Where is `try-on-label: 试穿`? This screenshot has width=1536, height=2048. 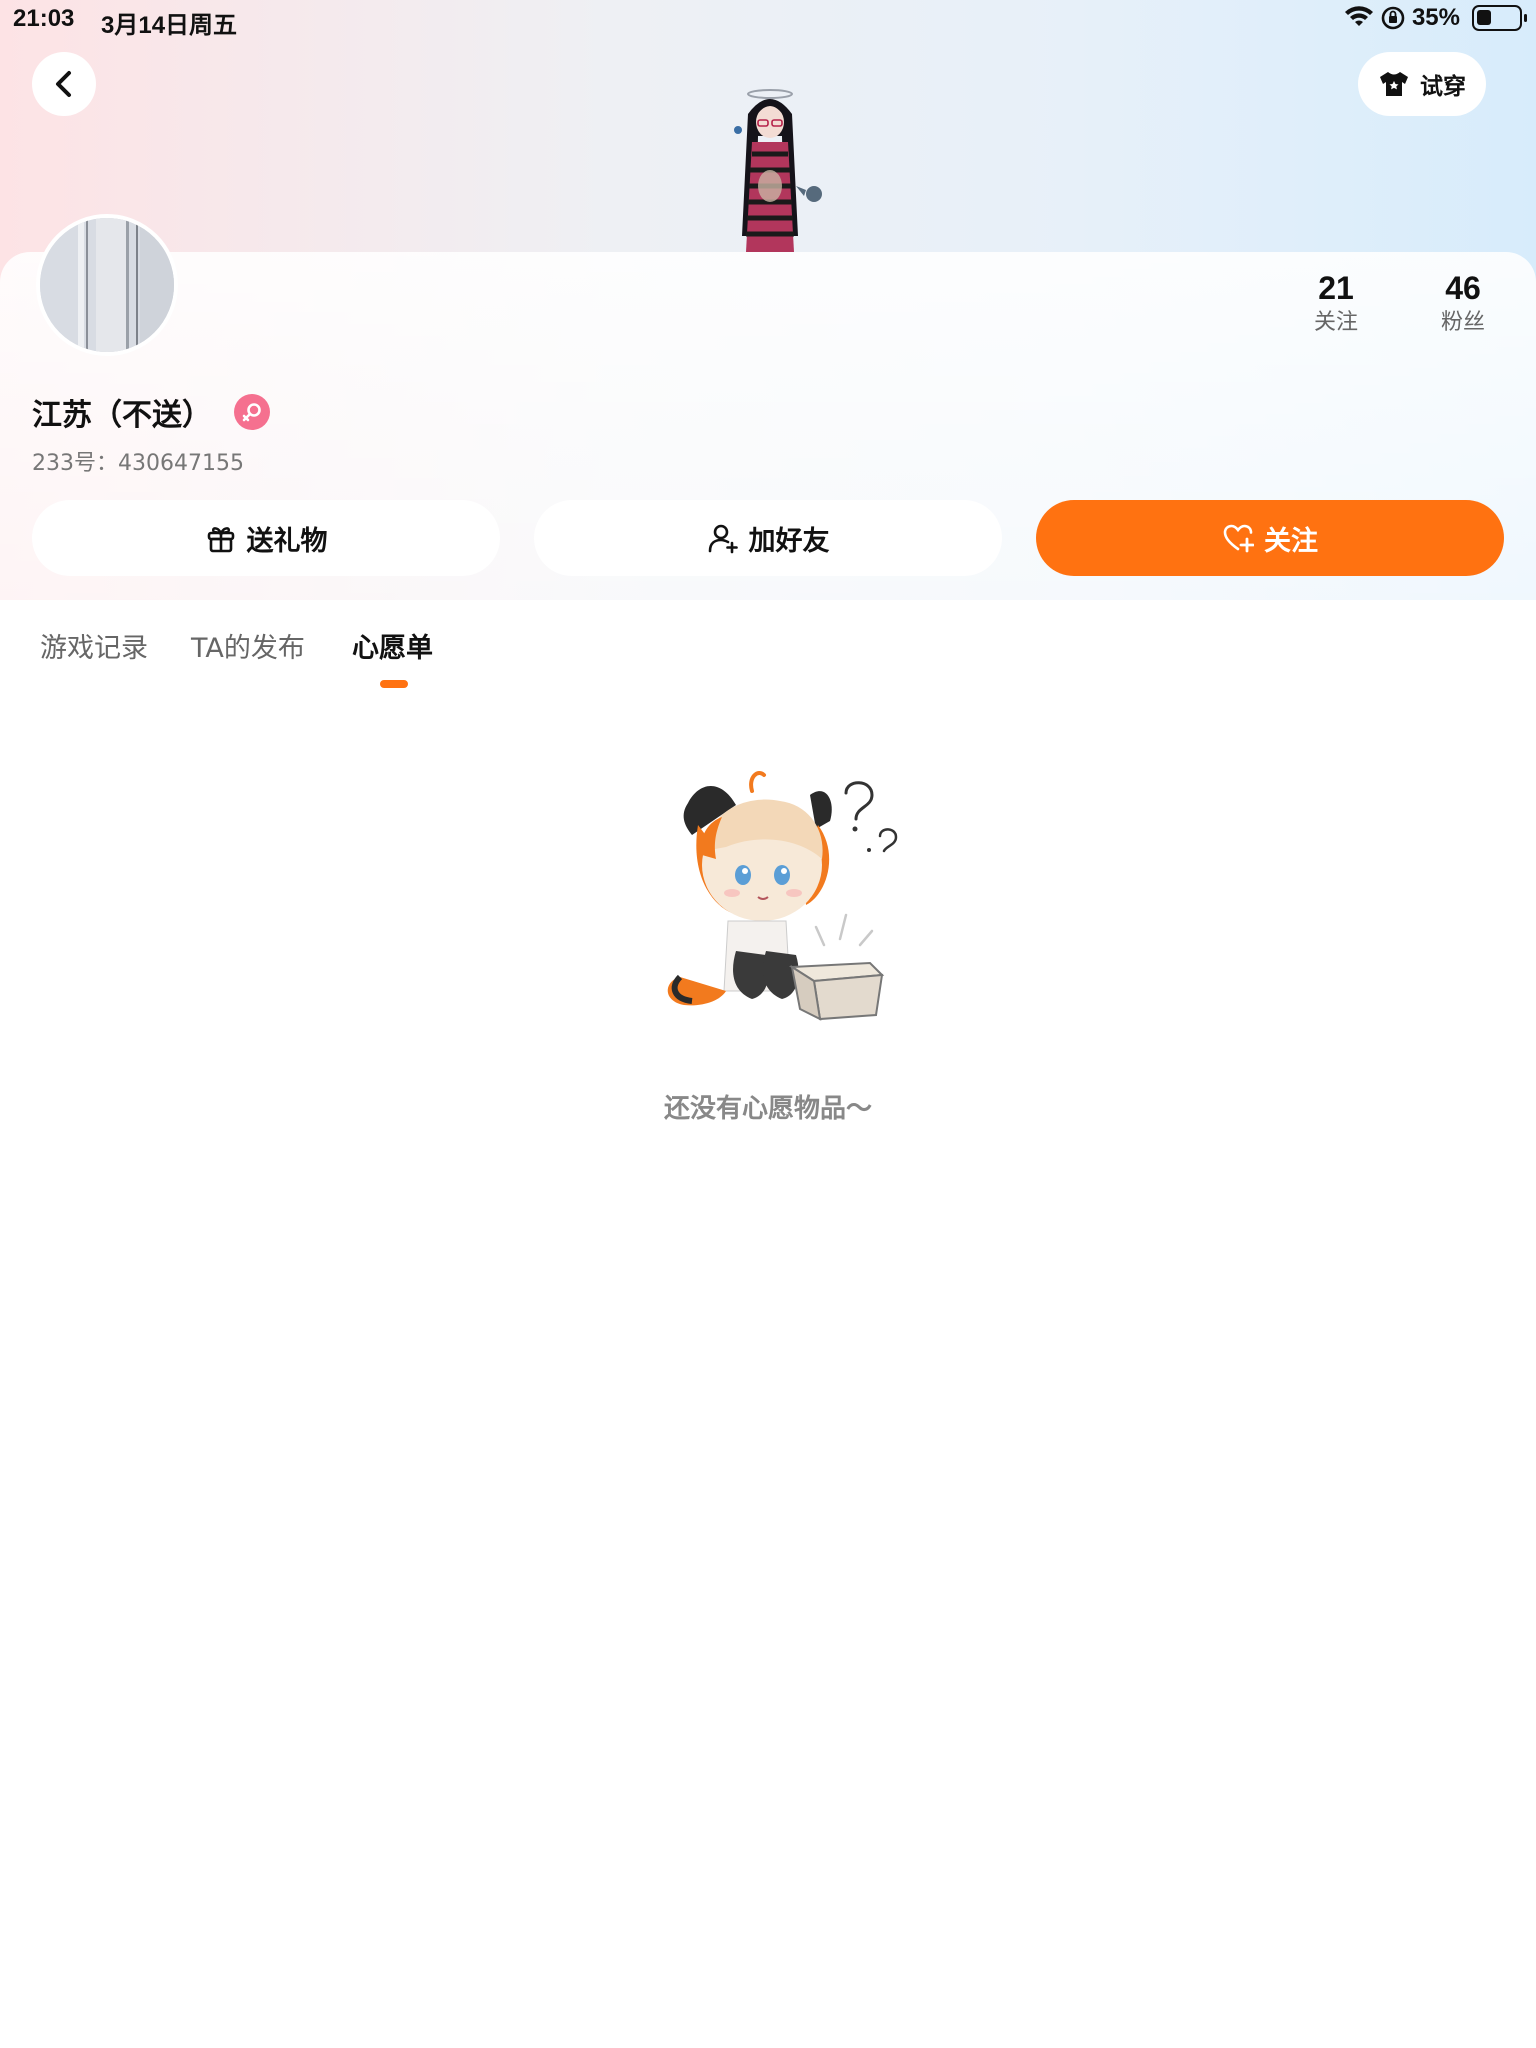 try-on-label: 试穿 is located at coordinates (1443, 87).